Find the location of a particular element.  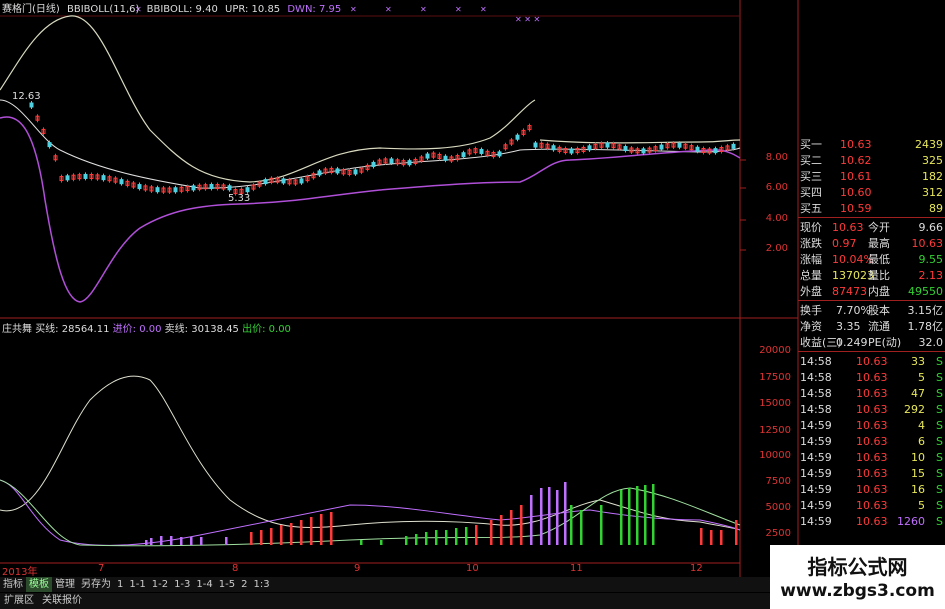

stat-row: 涨跌 0.97 最高 10.63 is located at coordinates (871, 243).